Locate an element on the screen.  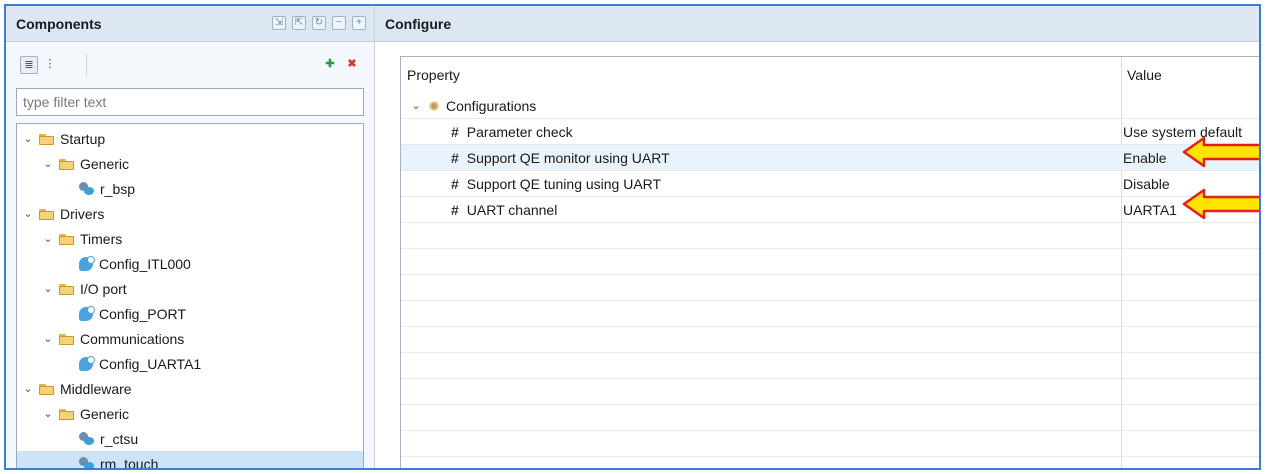
configure-panel-header: Configure is located at coordinates (817, 24).